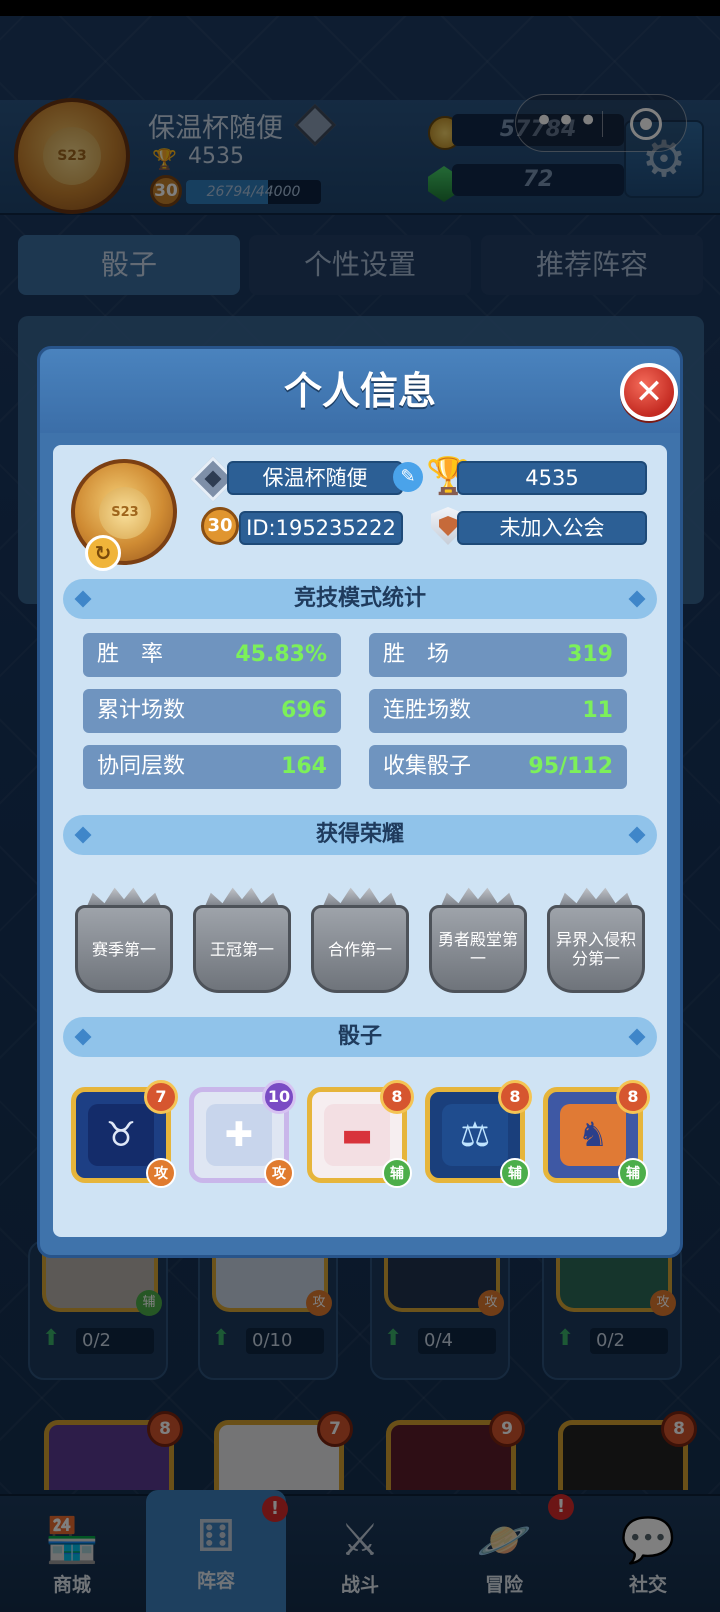  What do you see at coordinates (121, 1135) in the screenshot?
I see `ox-icon: ♉` at bounding box center [121, 1135].